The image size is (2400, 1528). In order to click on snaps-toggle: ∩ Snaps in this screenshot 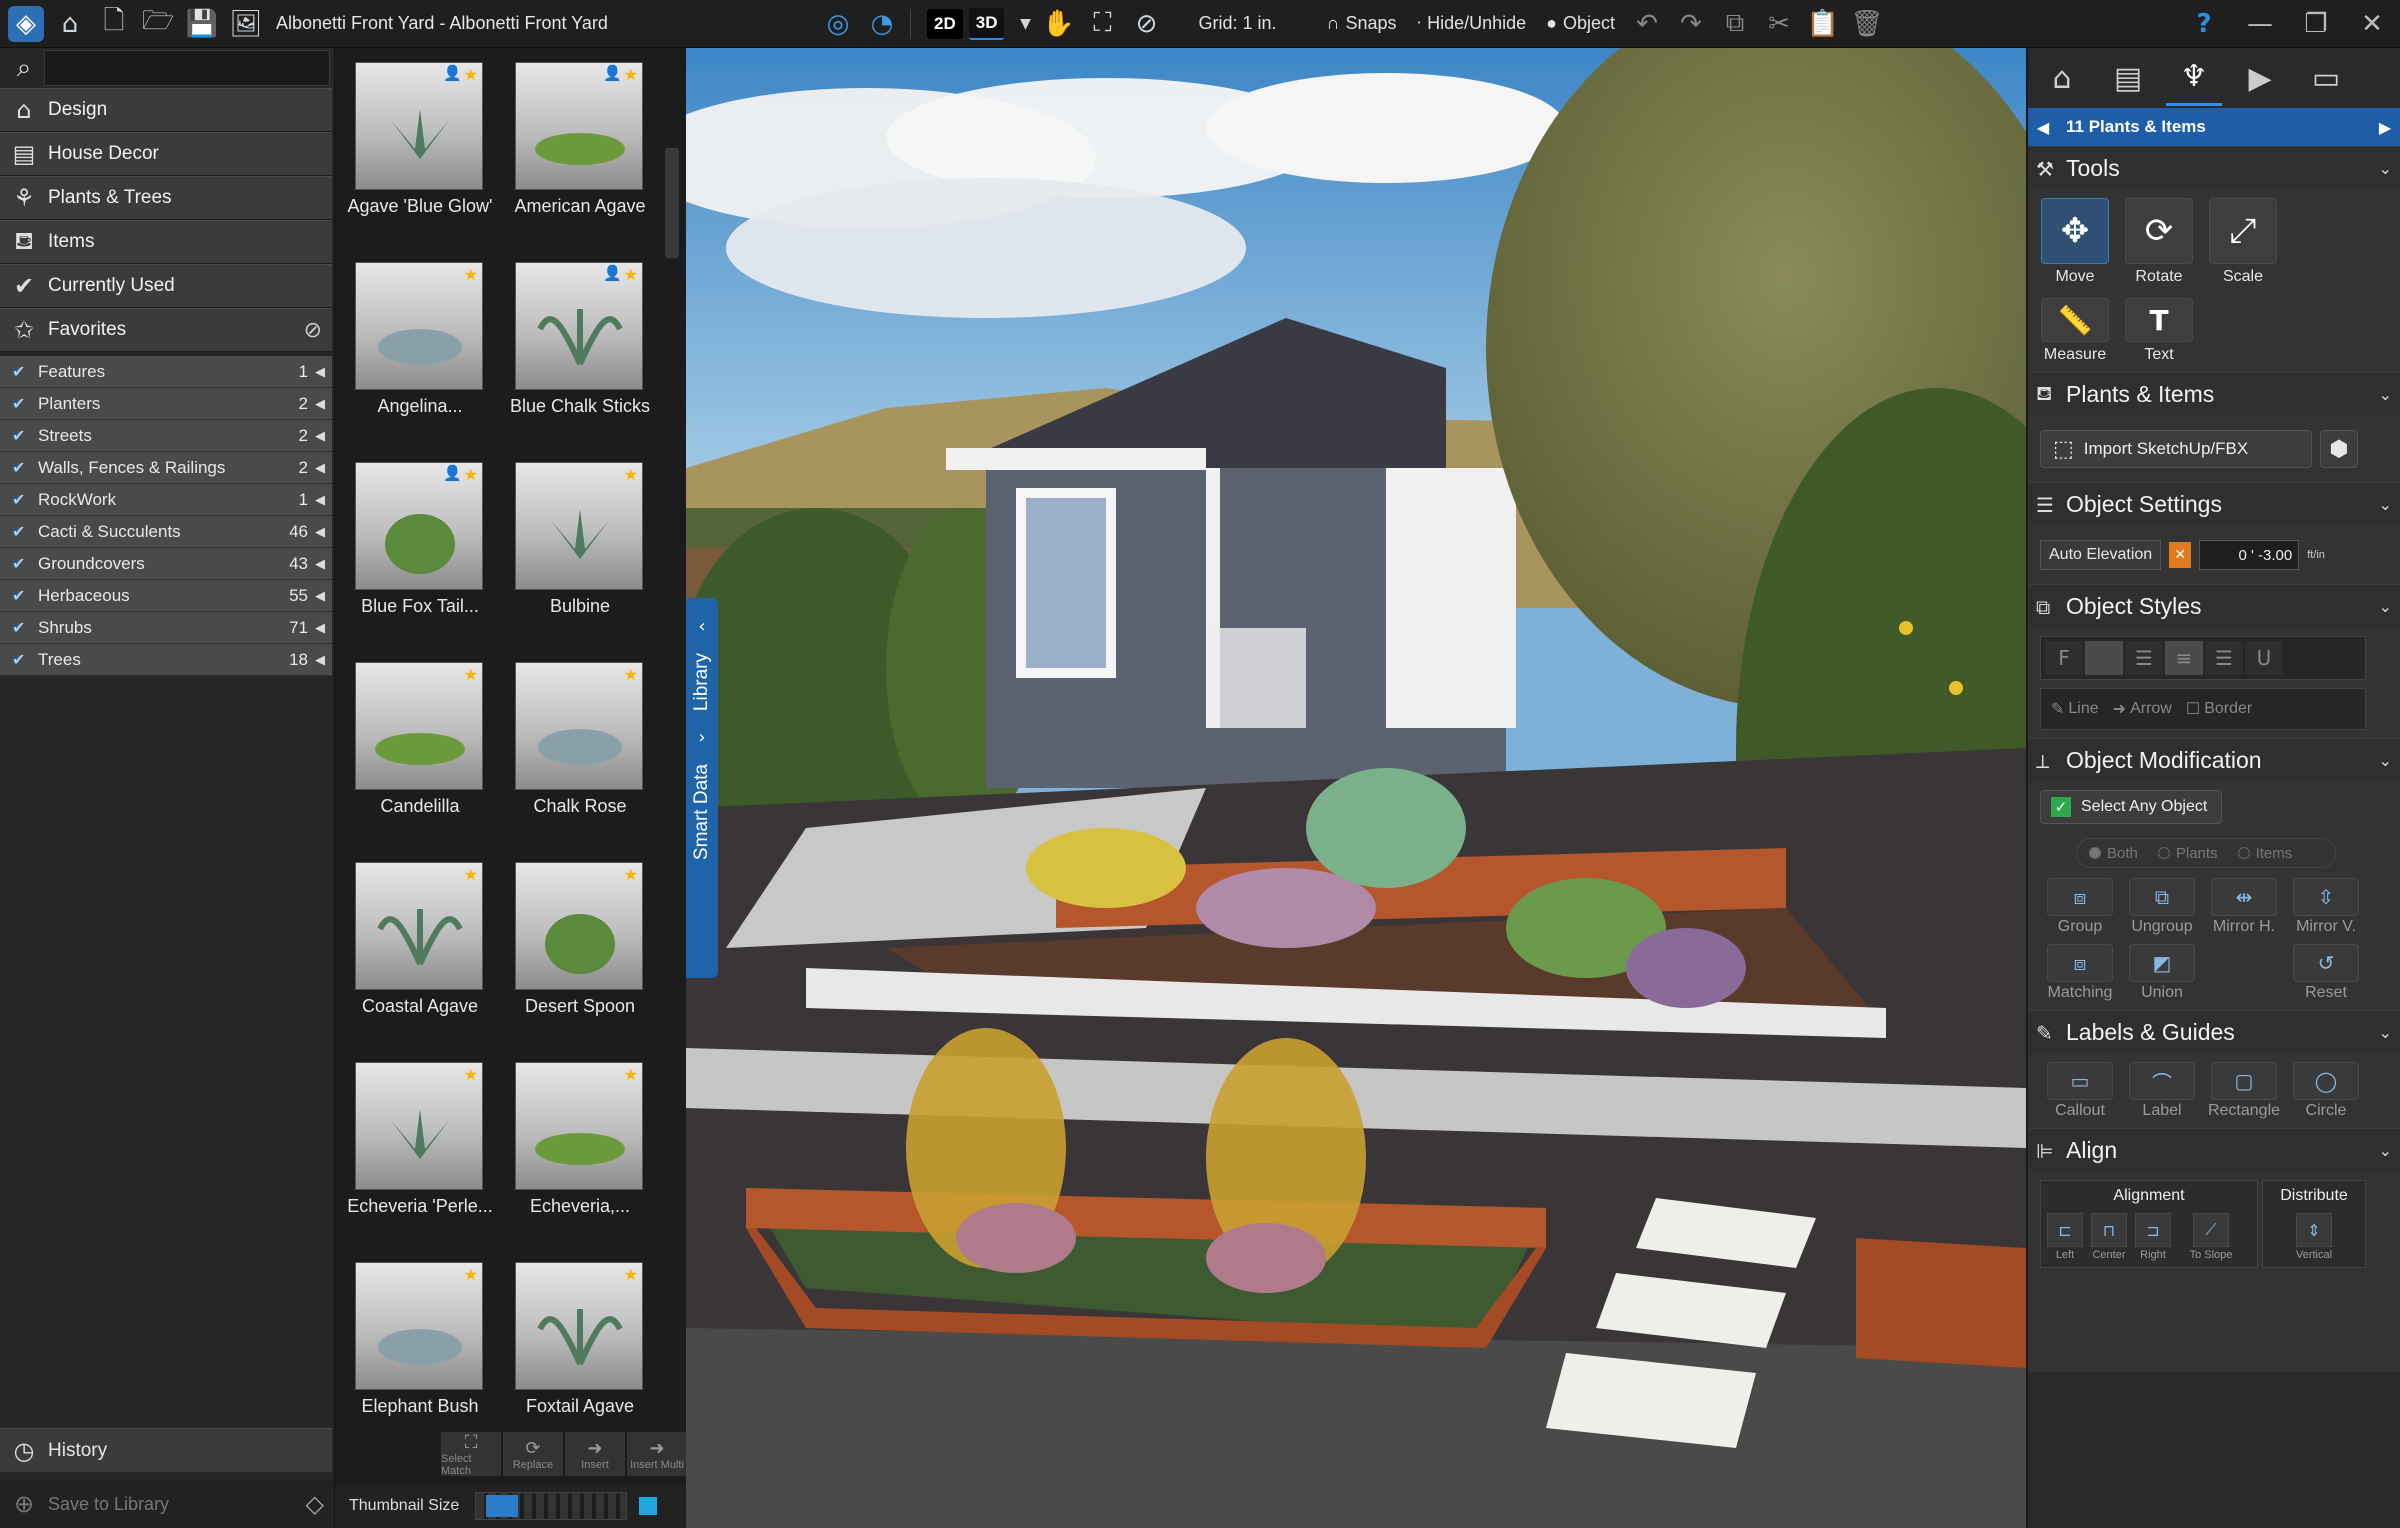, I will do `click(1362, 23)`.